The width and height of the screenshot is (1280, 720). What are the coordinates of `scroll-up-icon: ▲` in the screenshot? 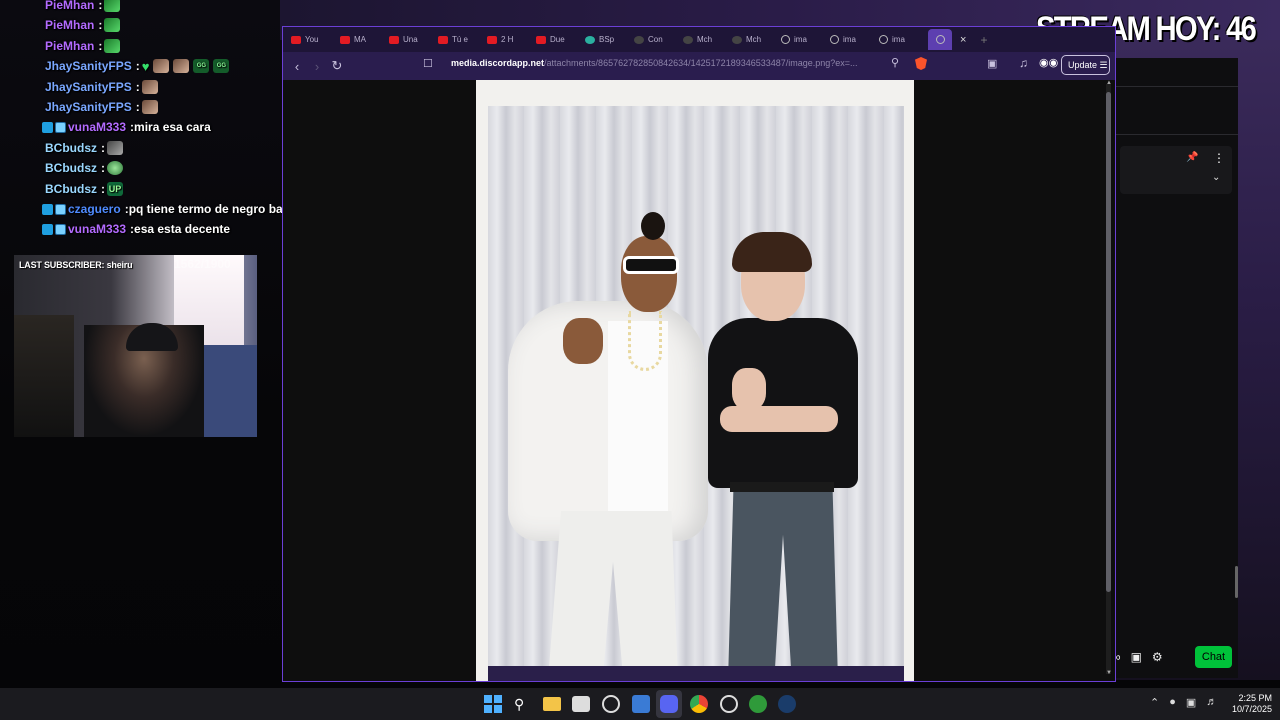 It's located at (1109, 83).